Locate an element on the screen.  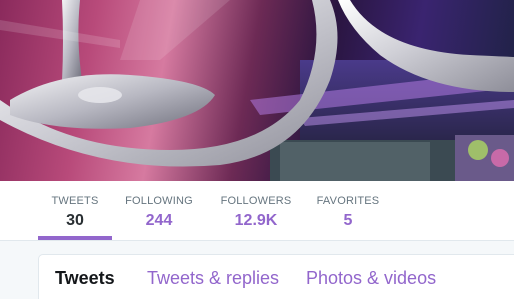
stat-favorites-value: 5 is located at coordinates (348, 220).